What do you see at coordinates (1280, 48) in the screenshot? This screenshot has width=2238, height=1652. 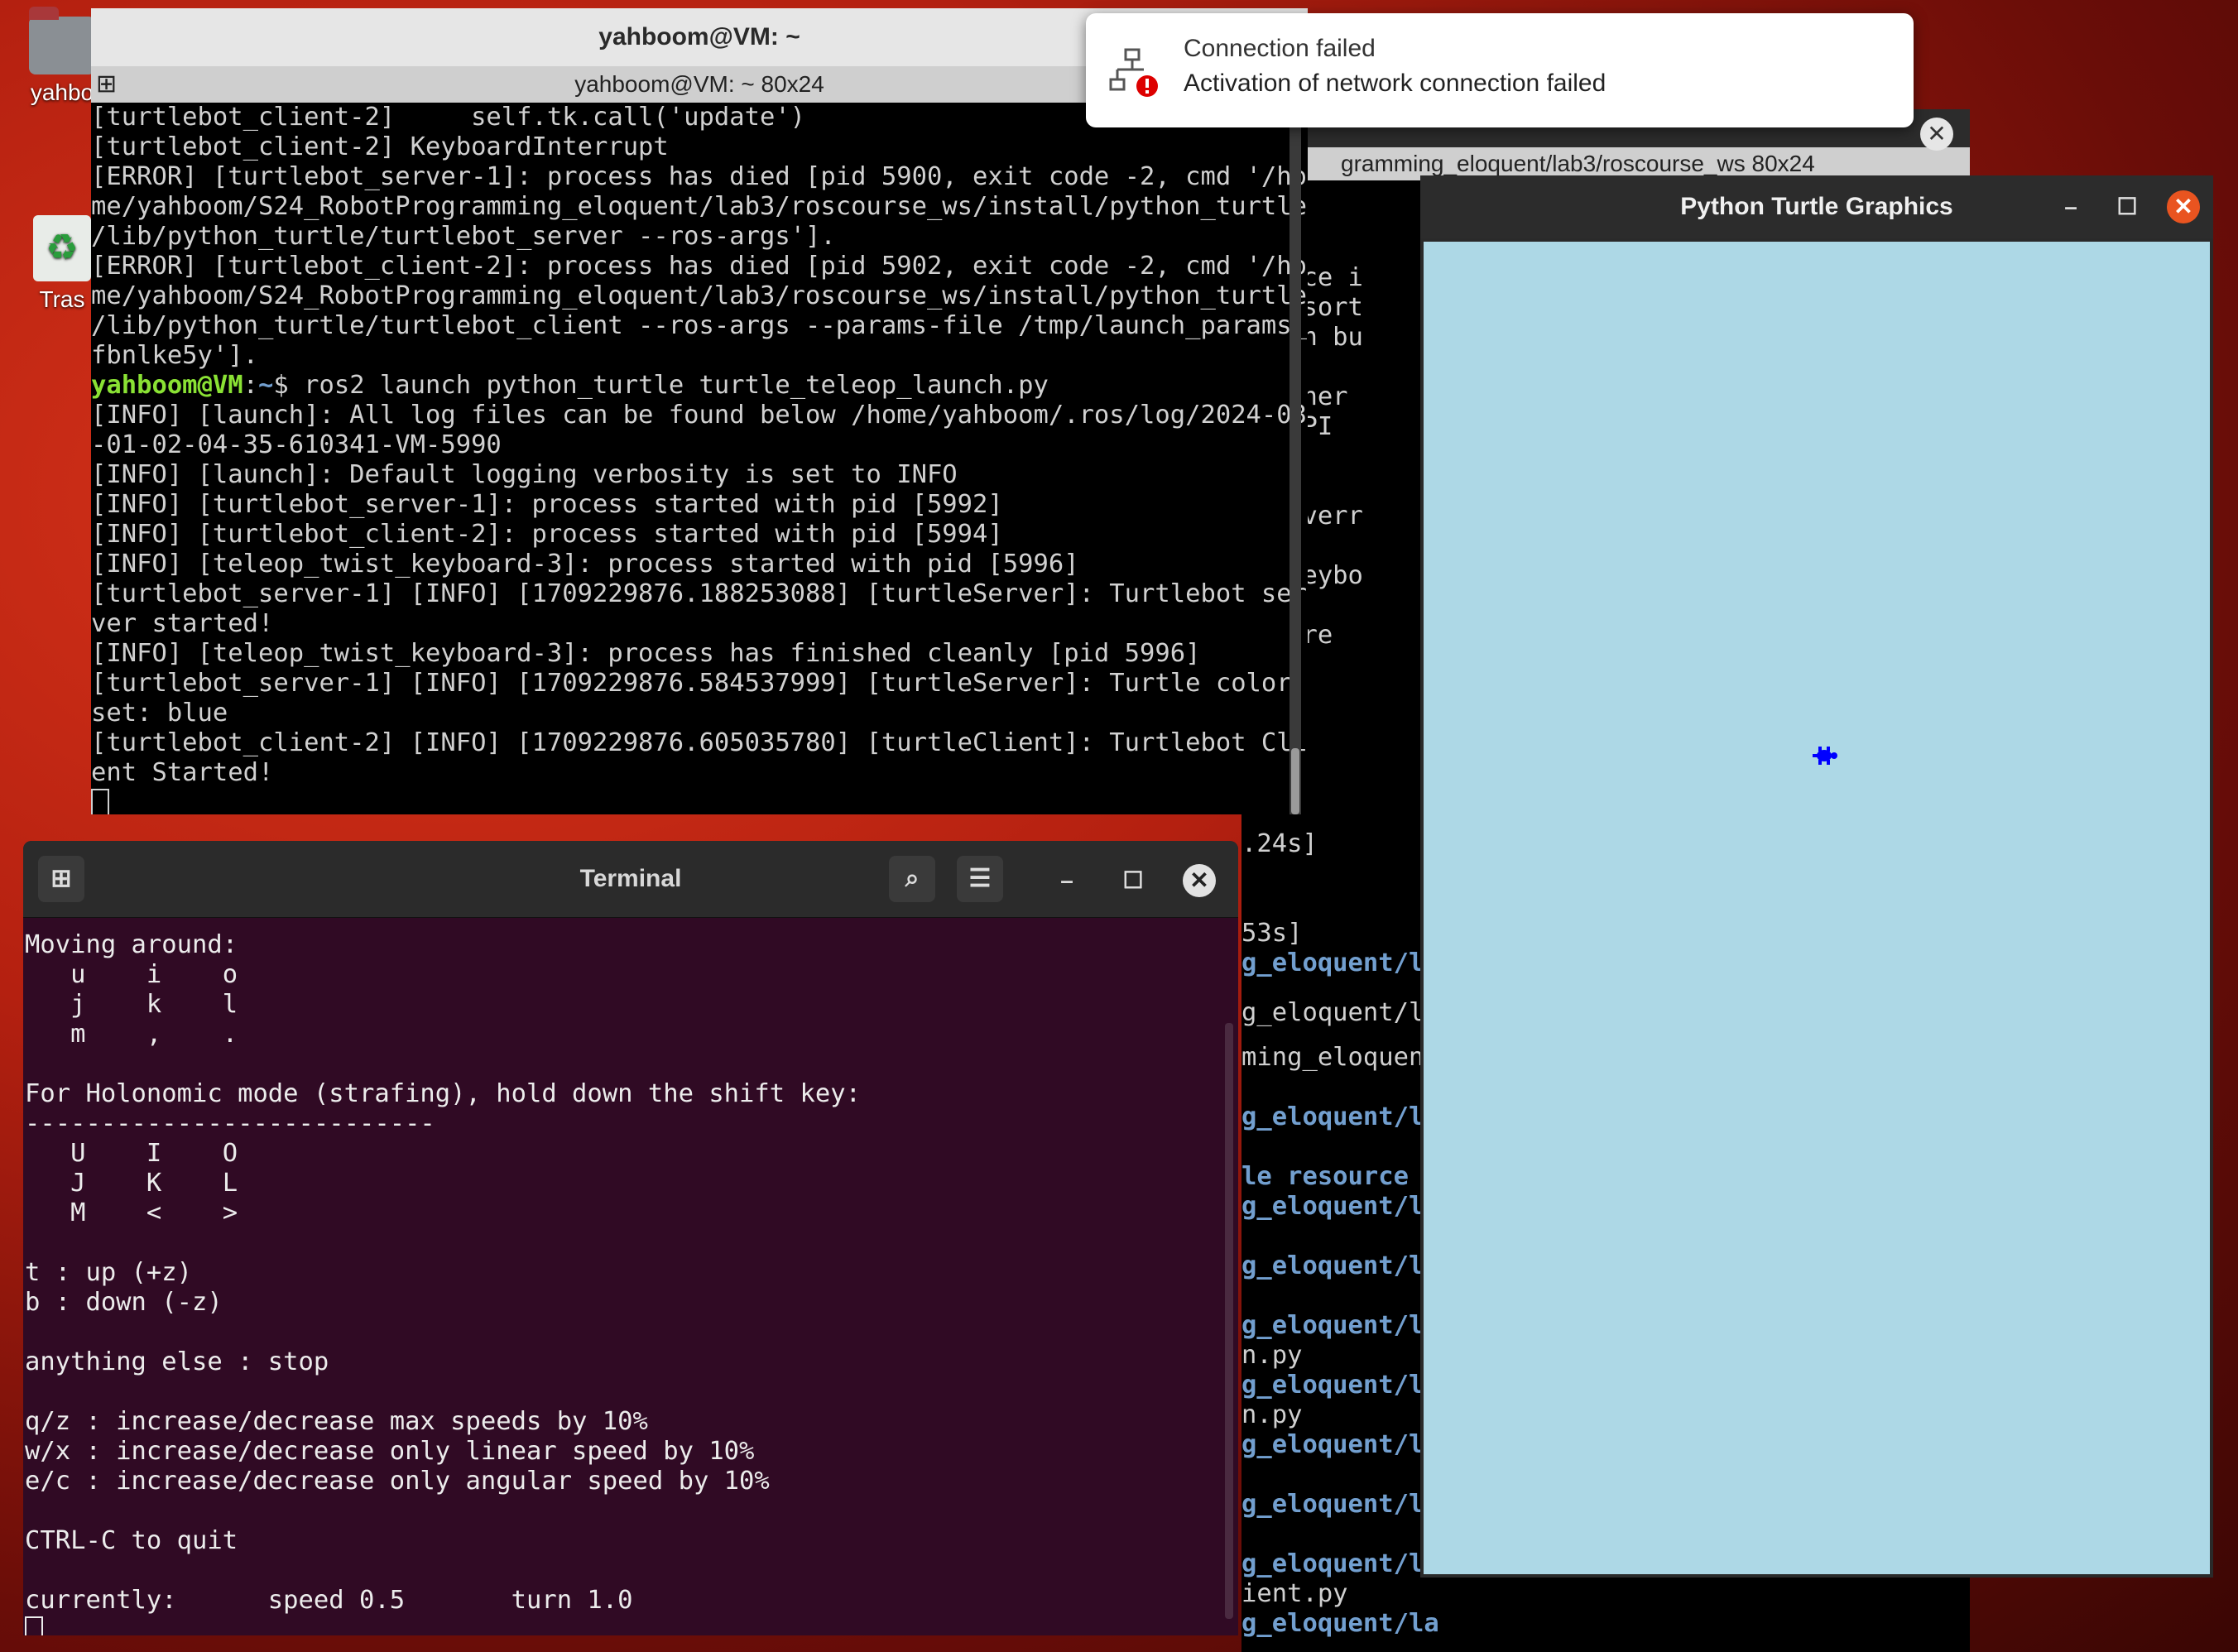 I see `notification-title: Connection failed` at bounding box center [1280, 48].